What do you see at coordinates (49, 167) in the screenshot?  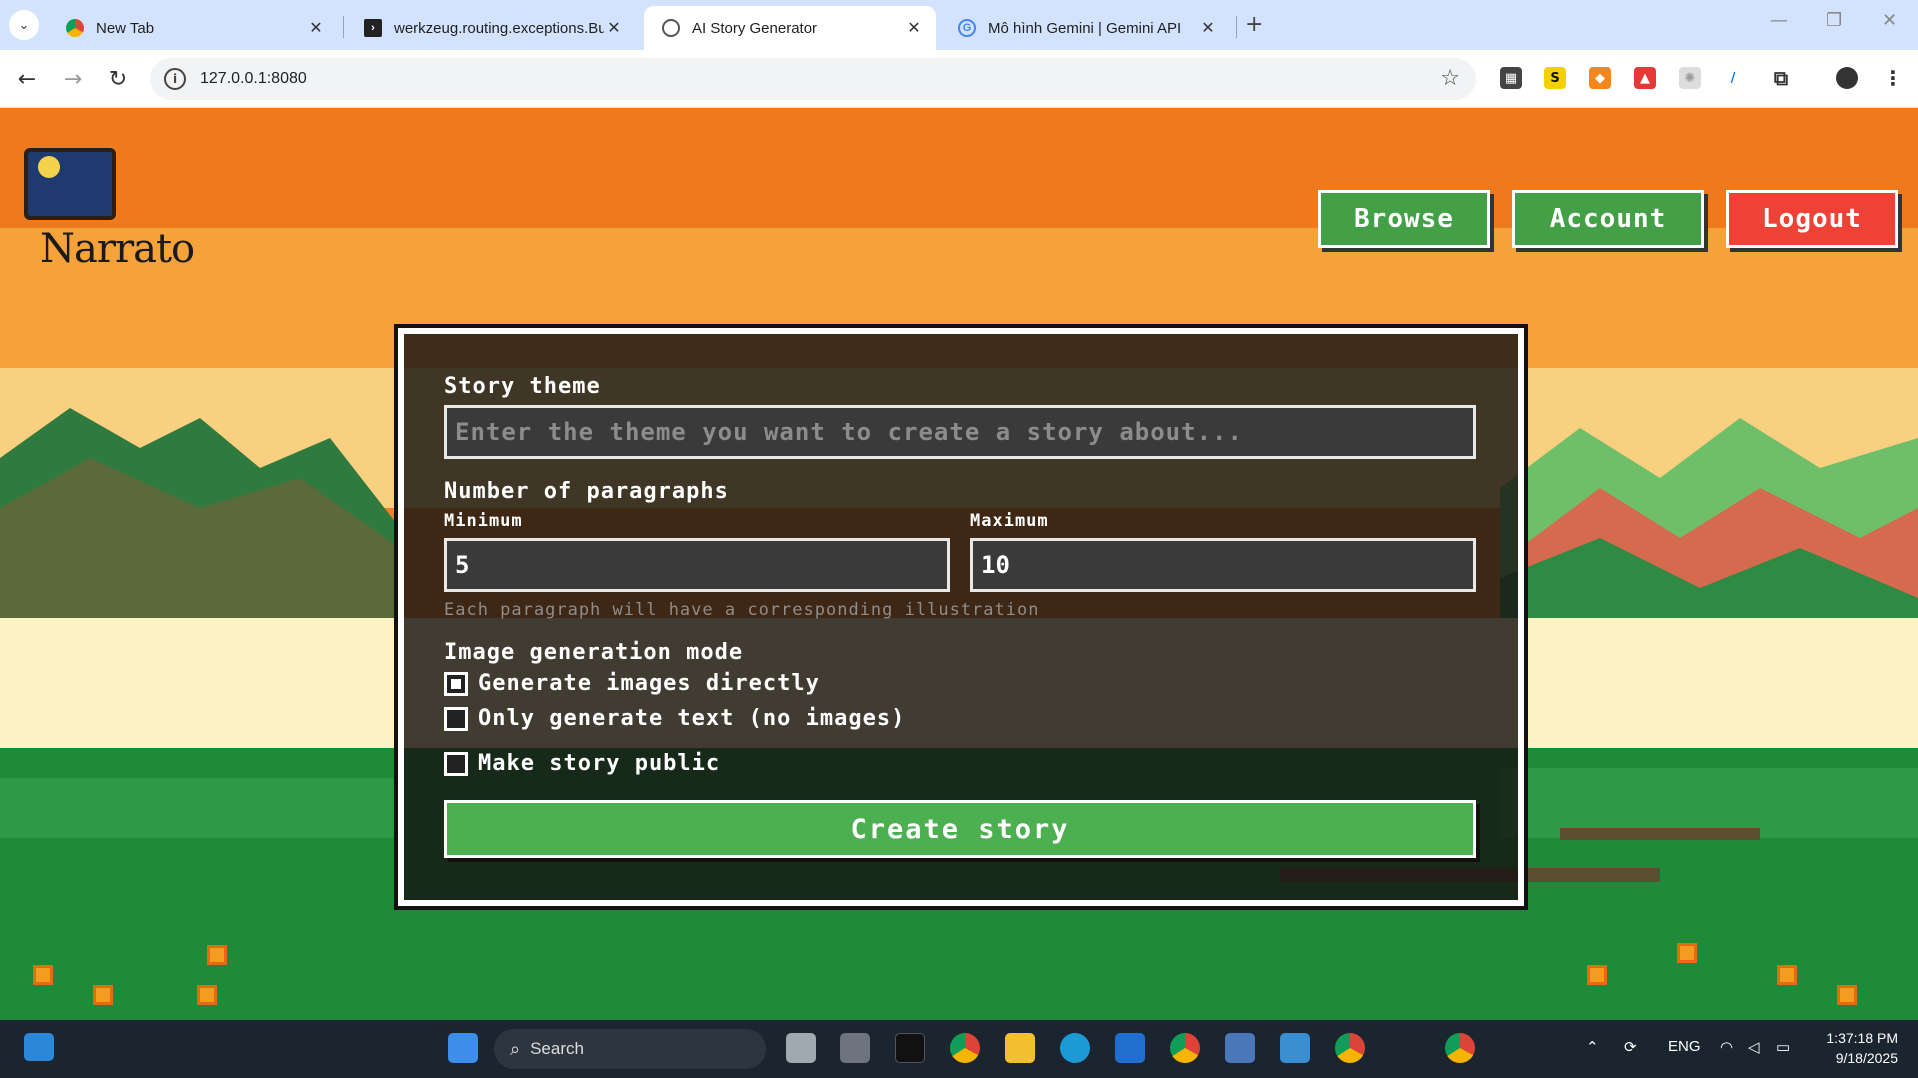 I see `moon-icon` at bounding box center [49, 167].